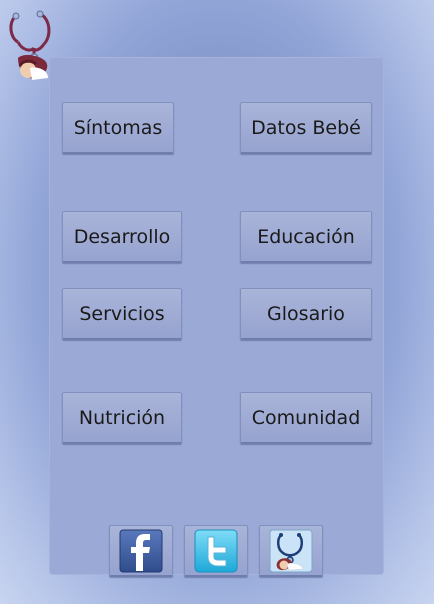 The height and width of the screenshot is (604, 434). I want to click on nutricion-button: Nutrición, so click(122, 418).